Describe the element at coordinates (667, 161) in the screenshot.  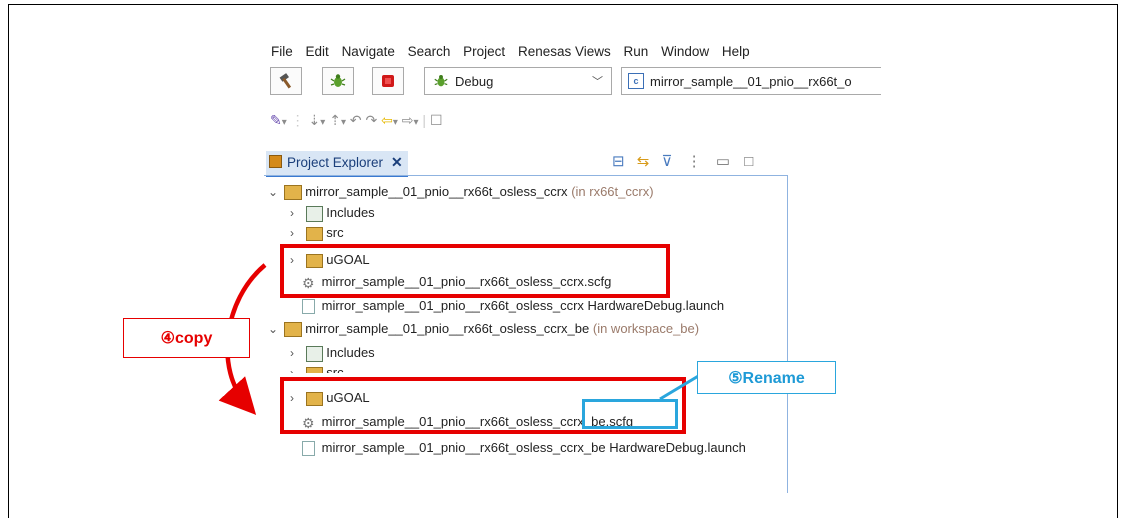
I see `filter-icon: ⊽` at that location.